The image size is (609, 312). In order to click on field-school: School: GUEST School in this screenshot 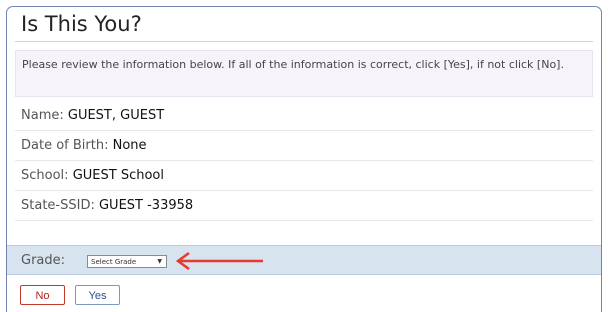, I will do `click(304, 176)`.